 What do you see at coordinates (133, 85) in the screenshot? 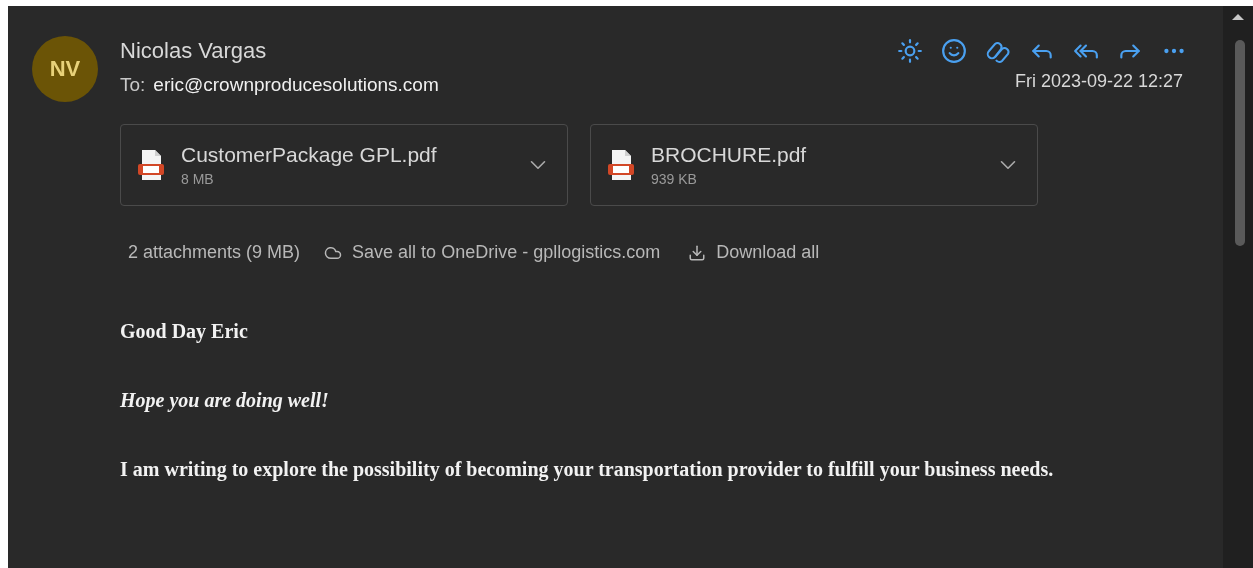
I see `to-label: To:` at bounding box center [133, 85].